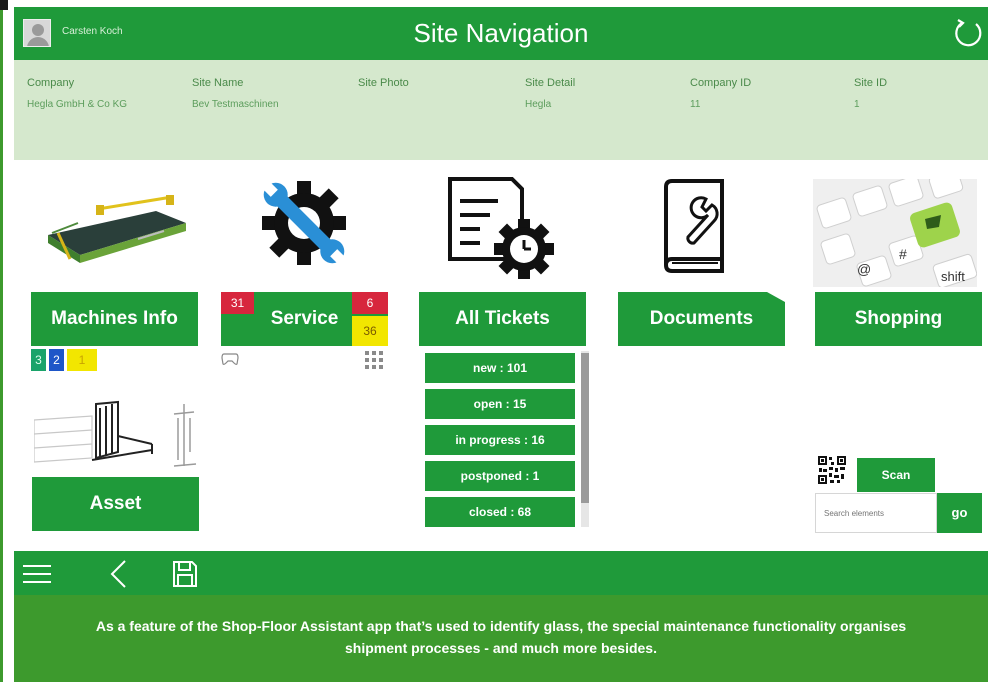 This screenshot has height=682, width=988. What do you see at coordinates (585, 428) in the screenshot?
I see `ticket-list-scroll-thumb` at bounding box center [585, 428].